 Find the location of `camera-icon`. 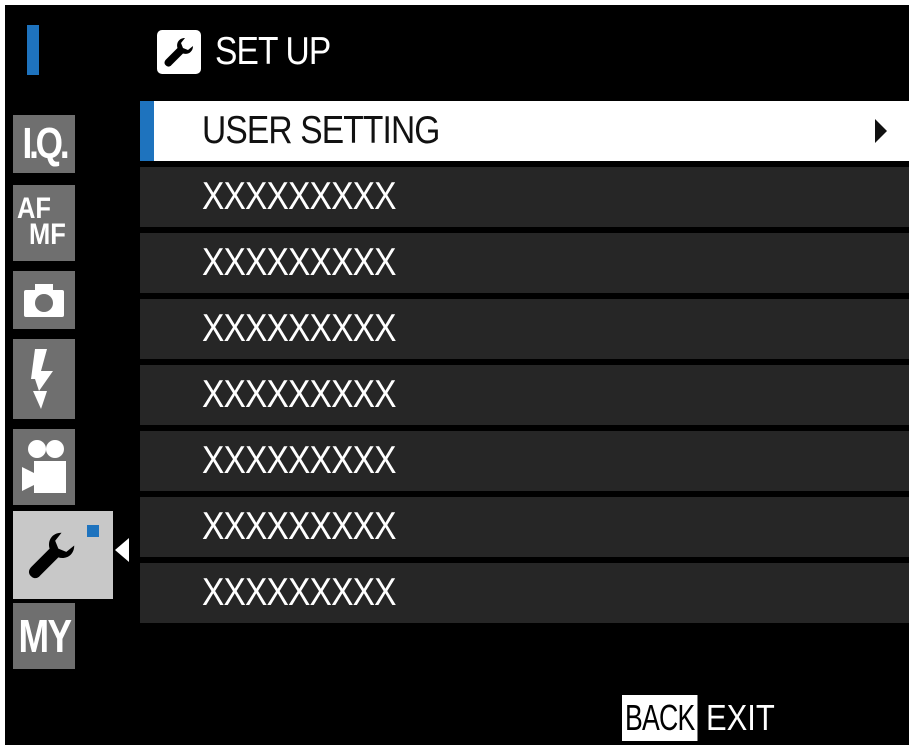

camera-icon is located at coordinates (44, 300).